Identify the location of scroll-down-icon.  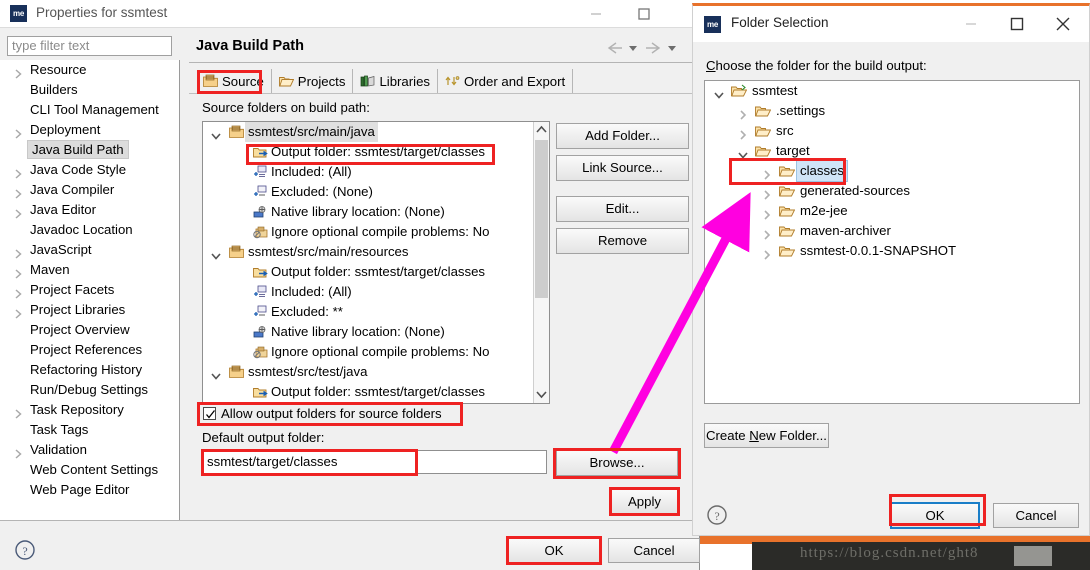
(541, 394).